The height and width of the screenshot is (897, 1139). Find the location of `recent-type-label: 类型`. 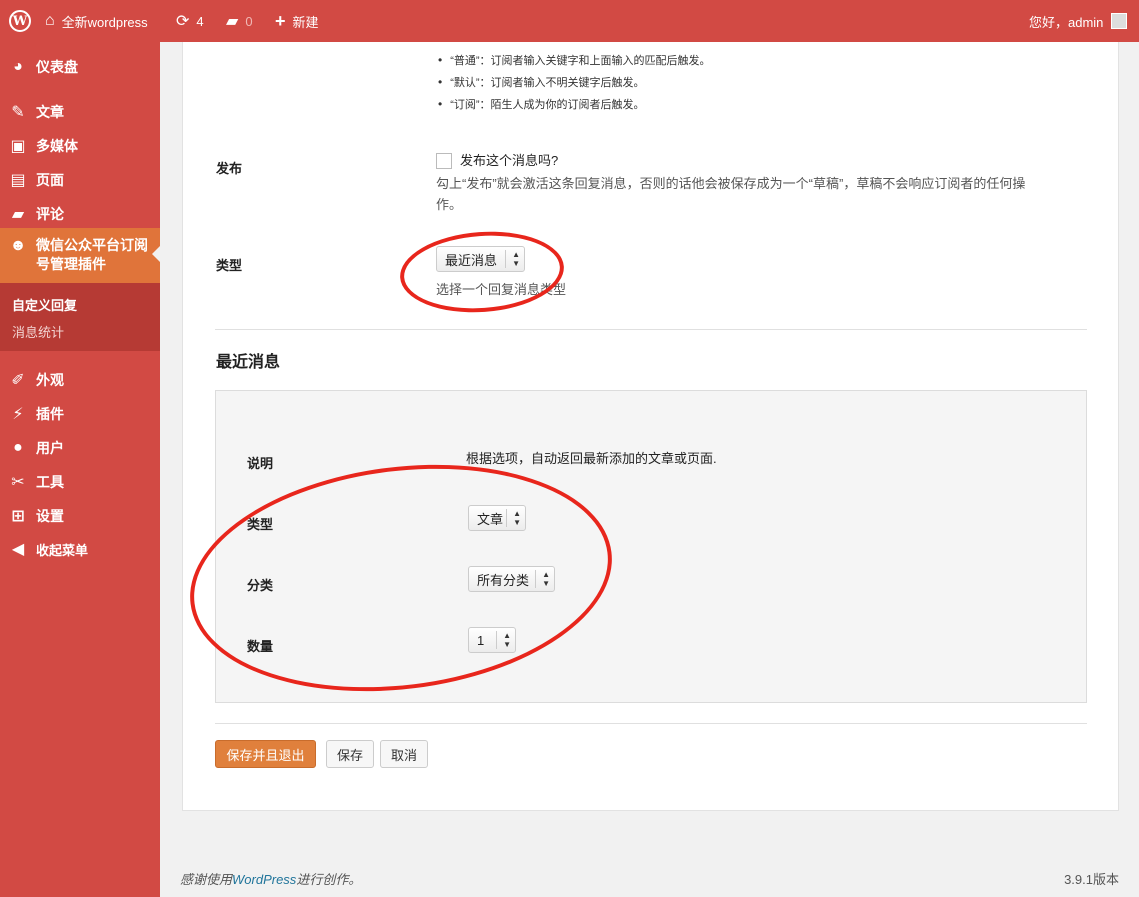

recent-type-label: 类型 is located at coordinates (260, 524).